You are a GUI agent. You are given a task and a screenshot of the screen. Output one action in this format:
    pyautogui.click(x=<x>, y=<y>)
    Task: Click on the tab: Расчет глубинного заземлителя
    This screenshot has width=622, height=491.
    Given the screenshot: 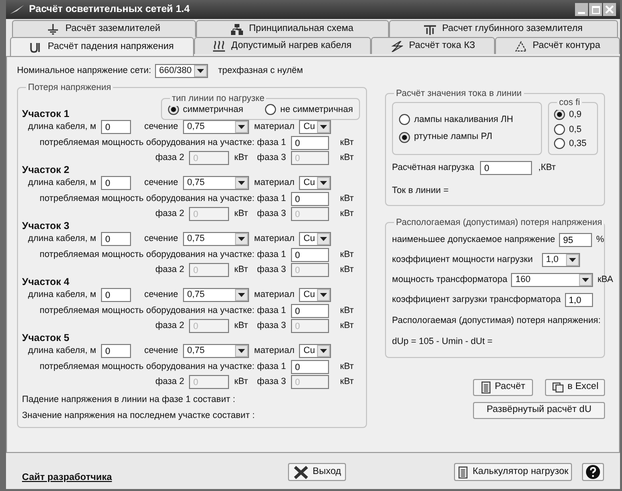 What is the action you would take?
    pyautogui.click(x=503, y=28)
    